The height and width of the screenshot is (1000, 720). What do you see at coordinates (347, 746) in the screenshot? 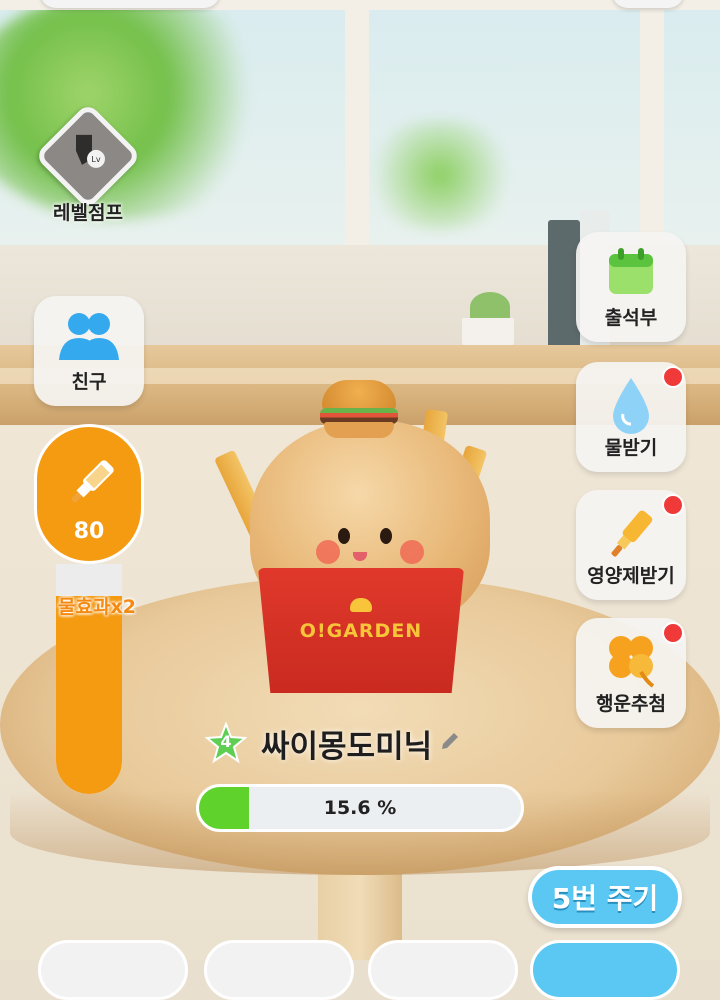
I see `character-name: 싸이몽도미닉` at bounding box center [347, 746].